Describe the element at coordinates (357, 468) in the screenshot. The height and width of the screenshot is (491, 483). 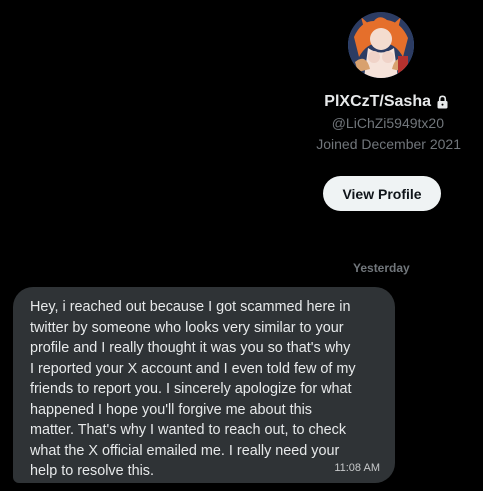
I see `message-timestamp: 11:08 AM` at that location.